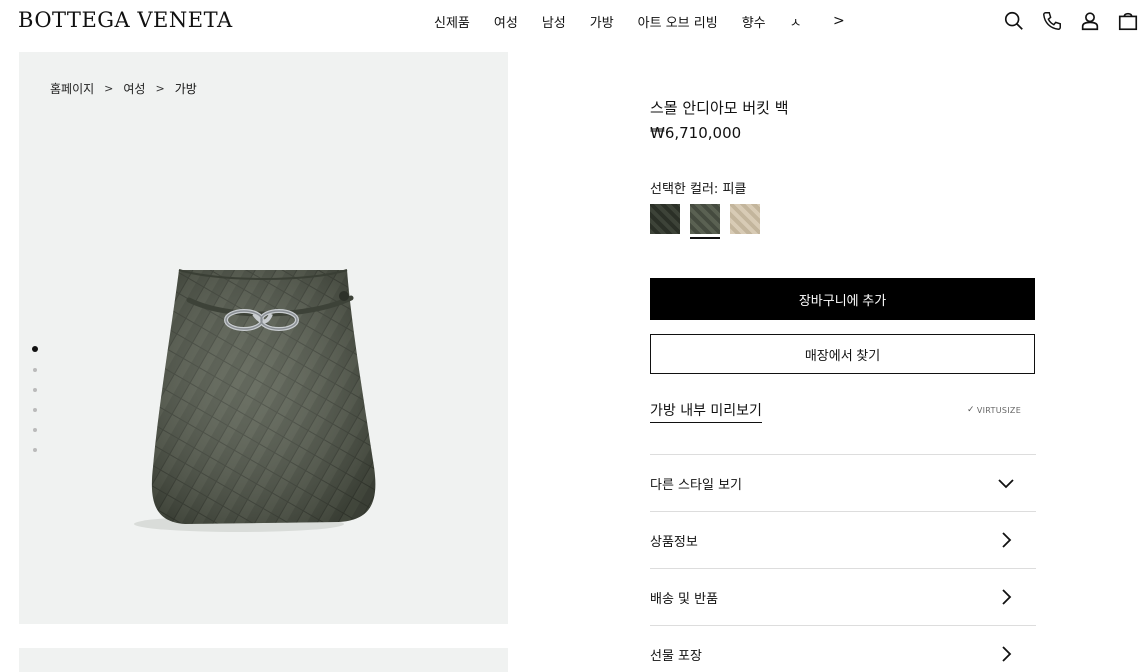 Image resolution: width=1147 pixels, height=672 pixels. What do you see at coordinates (684, 599) in the screenshot?
I see `accordion-label: 배송 및 반품` at bounding box center [684, 599].